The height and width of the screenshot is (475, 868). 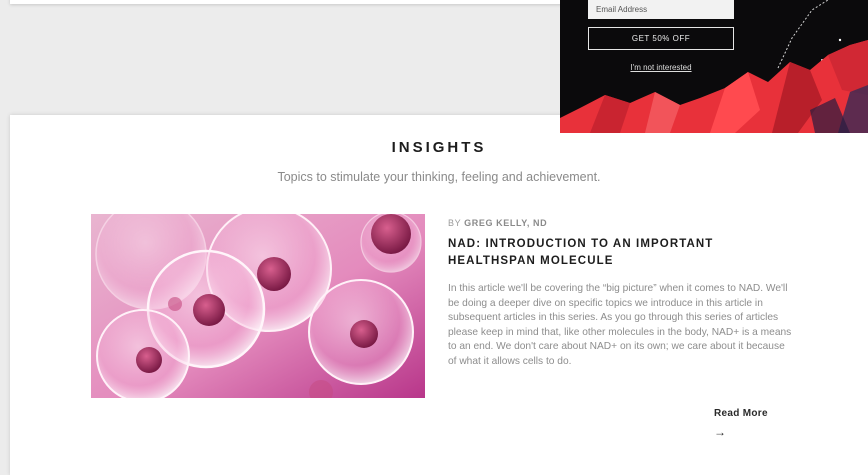 I want to click on article-image, so click(x=258, y=306).